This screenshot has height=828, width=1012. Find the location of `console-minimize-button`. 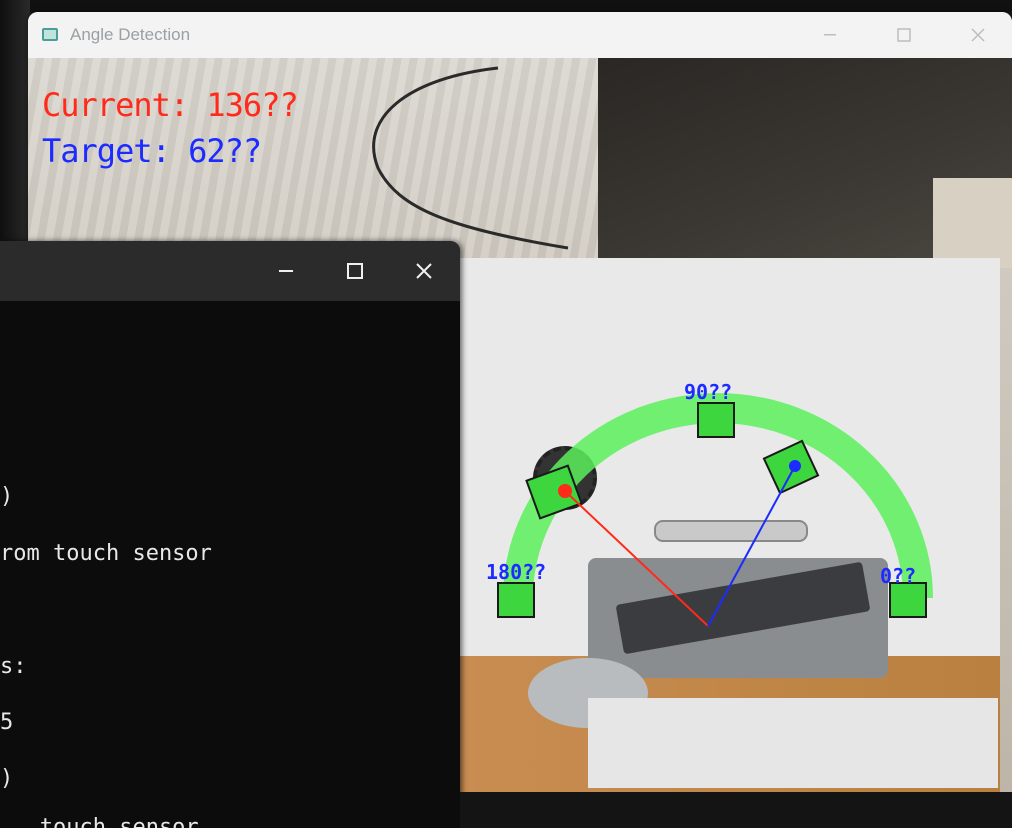

console-minimize-button is located at coordinates (286, 271).